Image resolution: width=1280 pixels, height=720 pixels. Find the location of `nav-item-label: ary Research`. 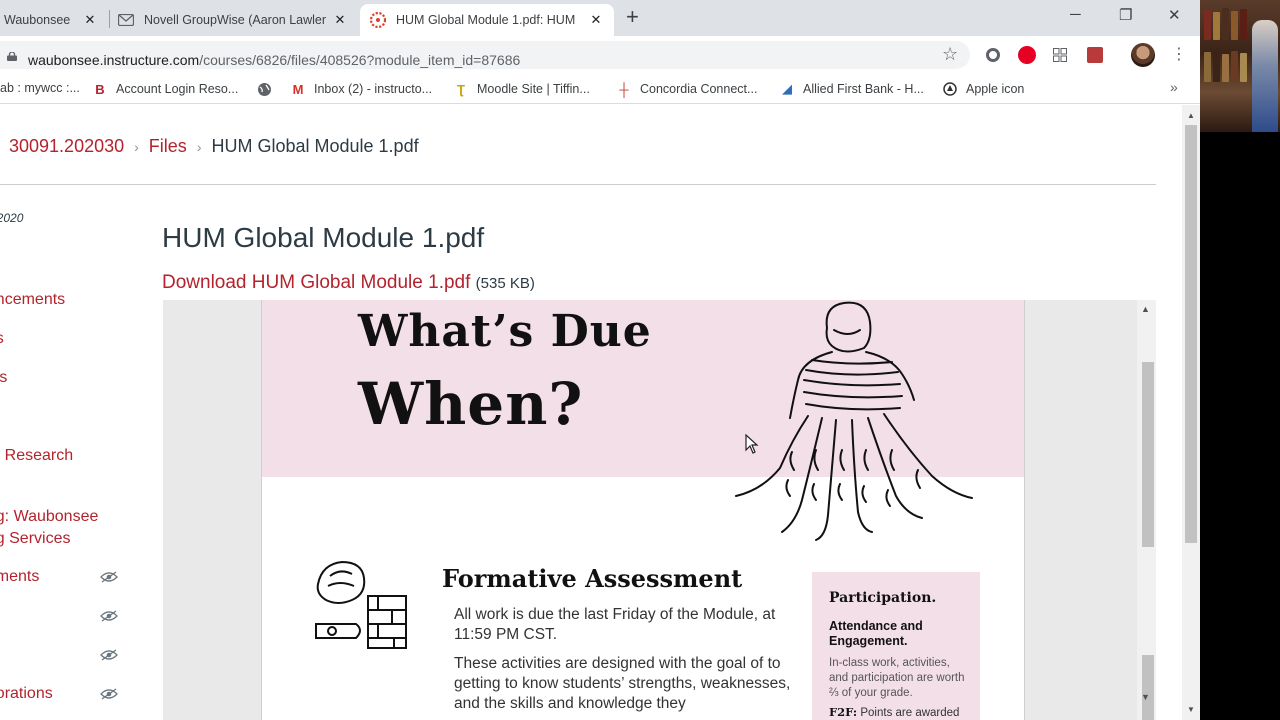

nav-item-label: ary Research is located at coordinates (37, 455).